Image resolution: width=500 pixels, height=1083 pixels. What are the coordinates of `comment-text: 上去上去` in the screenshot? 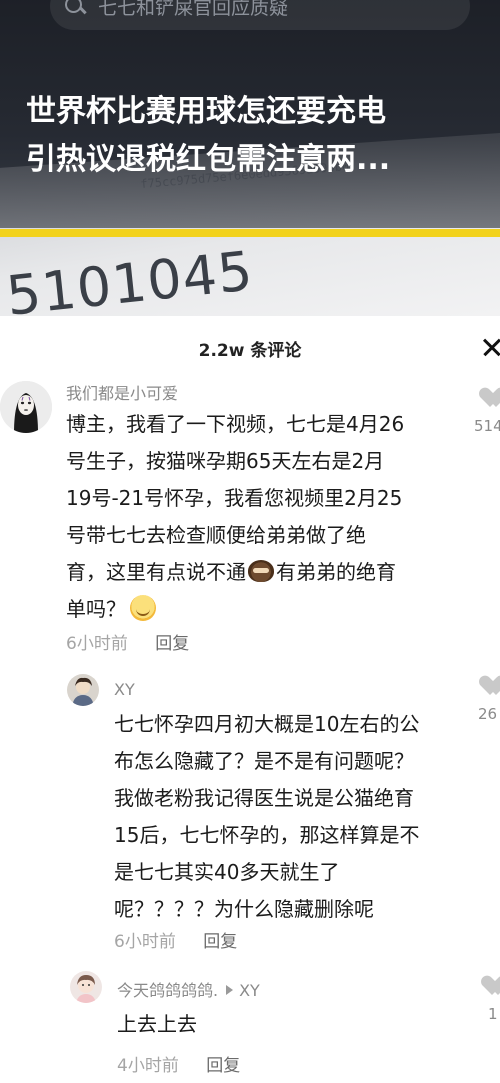 It's located at (157, 1024).